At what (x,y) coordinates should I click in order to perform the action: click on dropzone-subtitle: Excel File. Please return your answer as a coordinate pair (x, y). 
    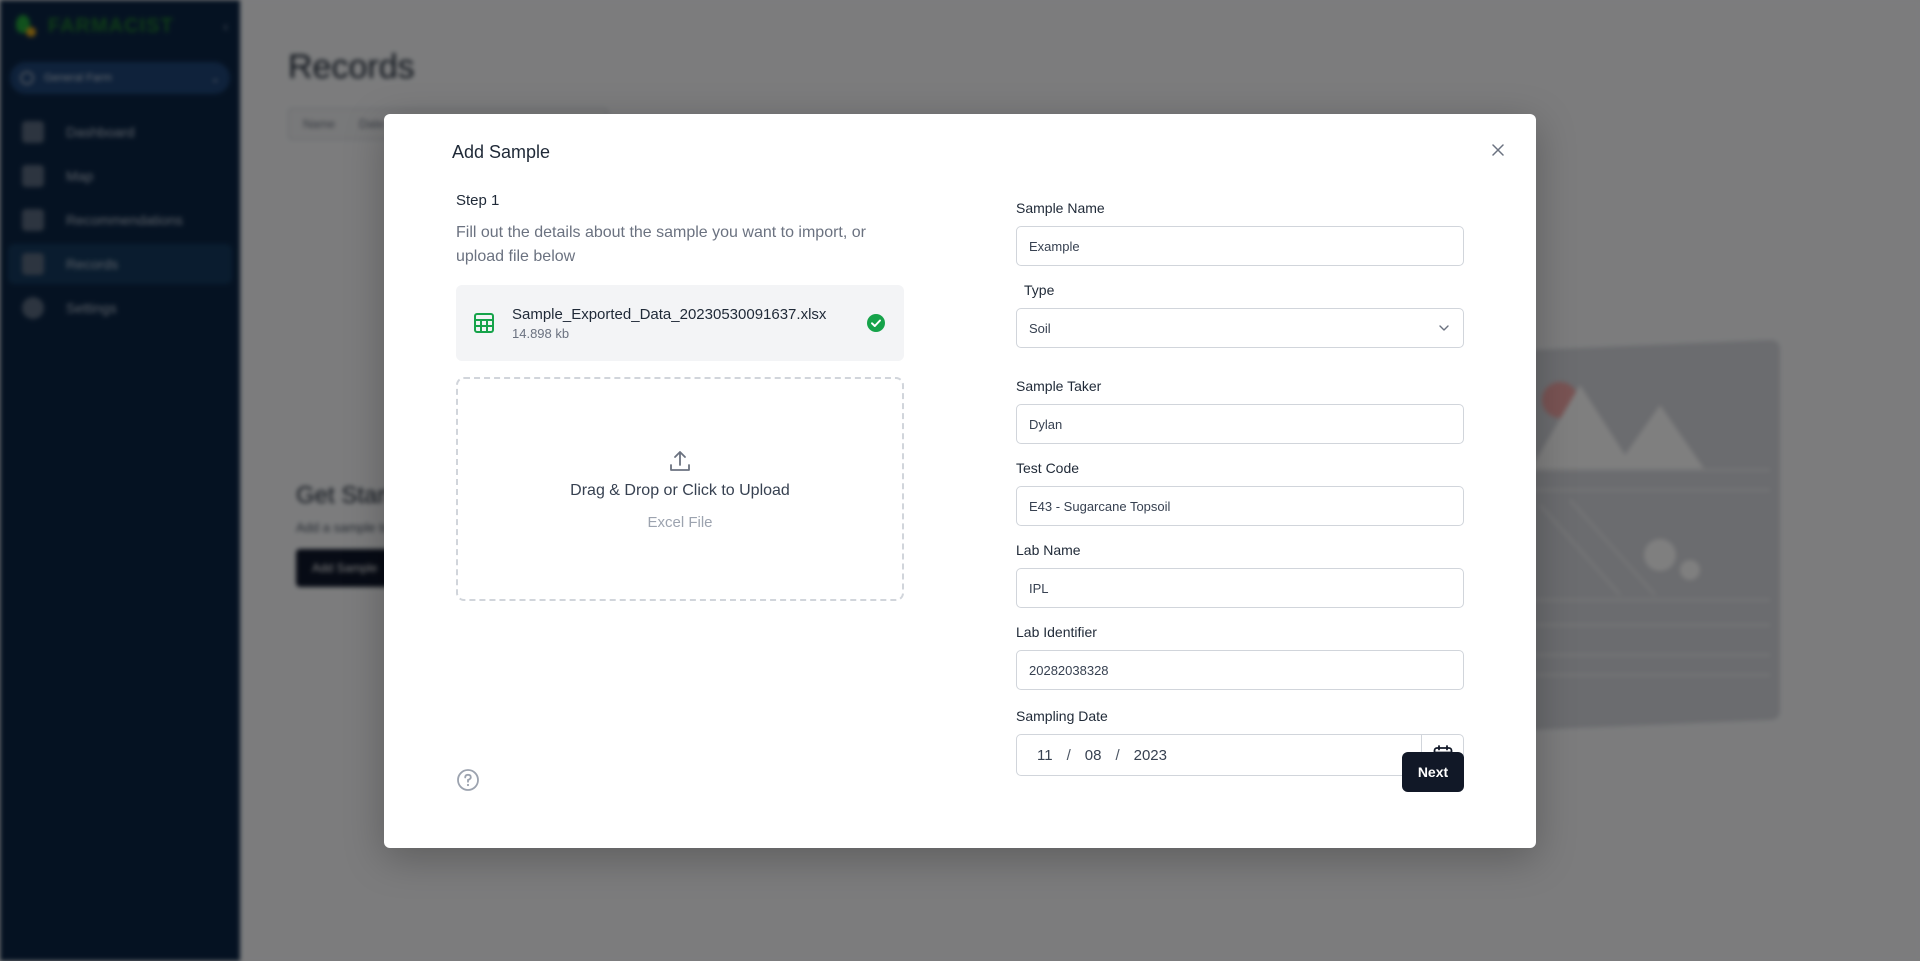
    Looking at the image, I should click on (680, 522).